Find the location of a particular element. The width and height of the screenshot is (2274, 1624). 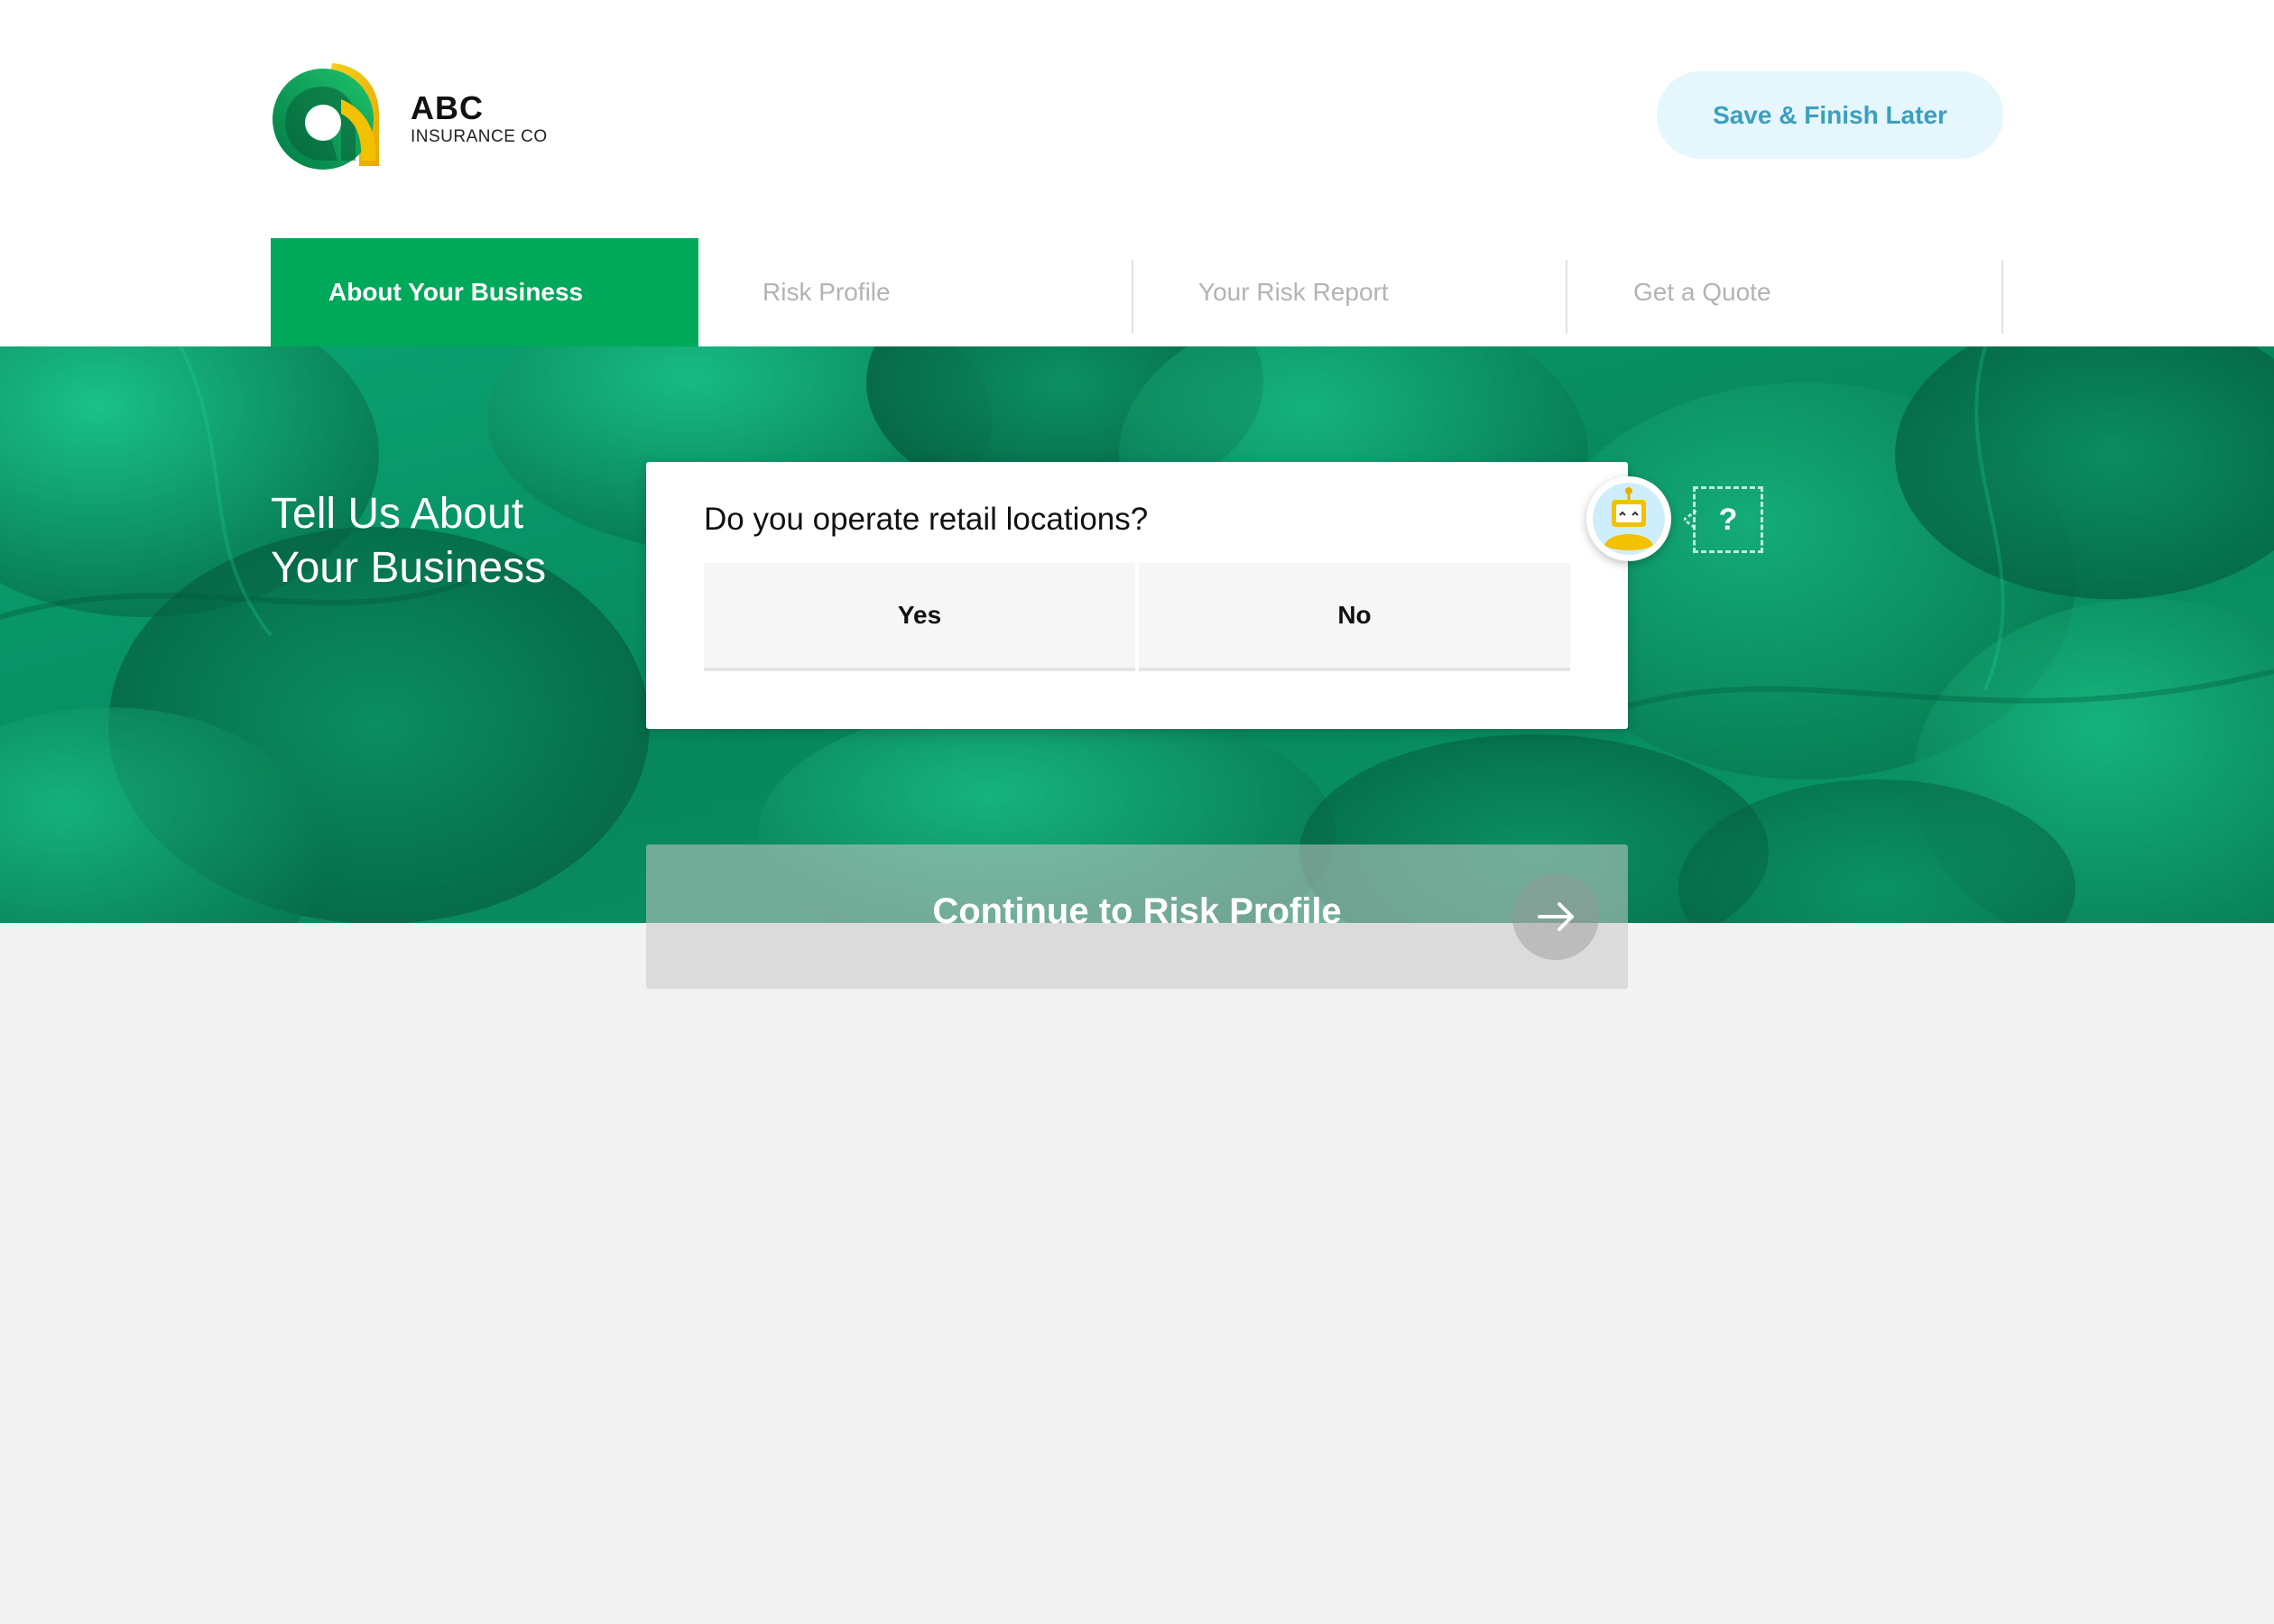

question-card: Do you operate retail locations? Yes No is located at coordinates (1137, 596).